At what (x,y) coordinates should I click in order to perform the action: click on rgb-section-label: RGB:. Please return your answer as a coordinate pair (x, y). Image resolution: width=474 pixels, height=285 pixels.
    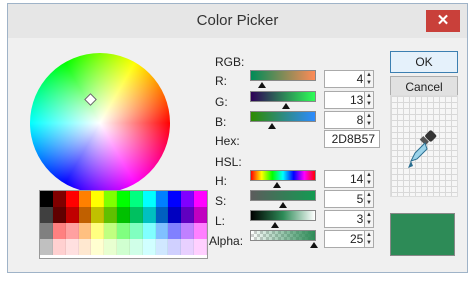
    Looking at the image, I should click on (230, 62).